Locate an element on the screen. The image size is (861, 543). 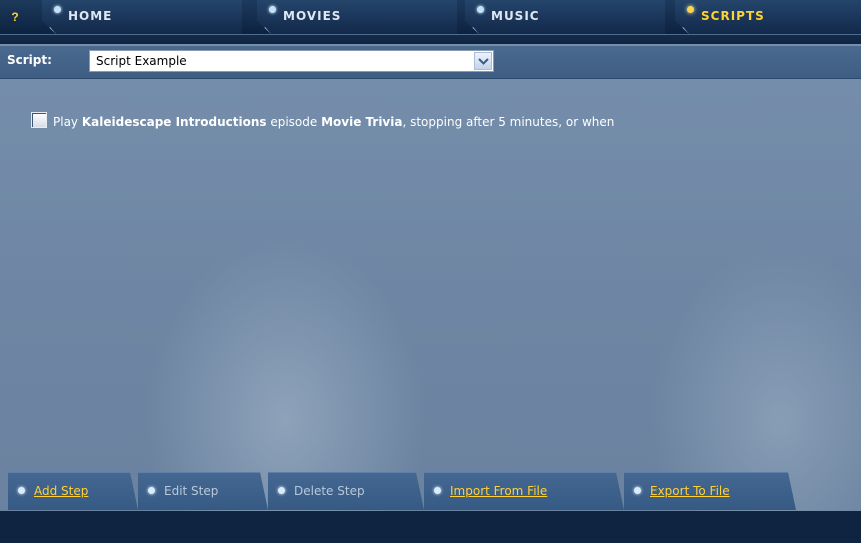
dropdown-arrow-button is located at coordinates (483, 61).